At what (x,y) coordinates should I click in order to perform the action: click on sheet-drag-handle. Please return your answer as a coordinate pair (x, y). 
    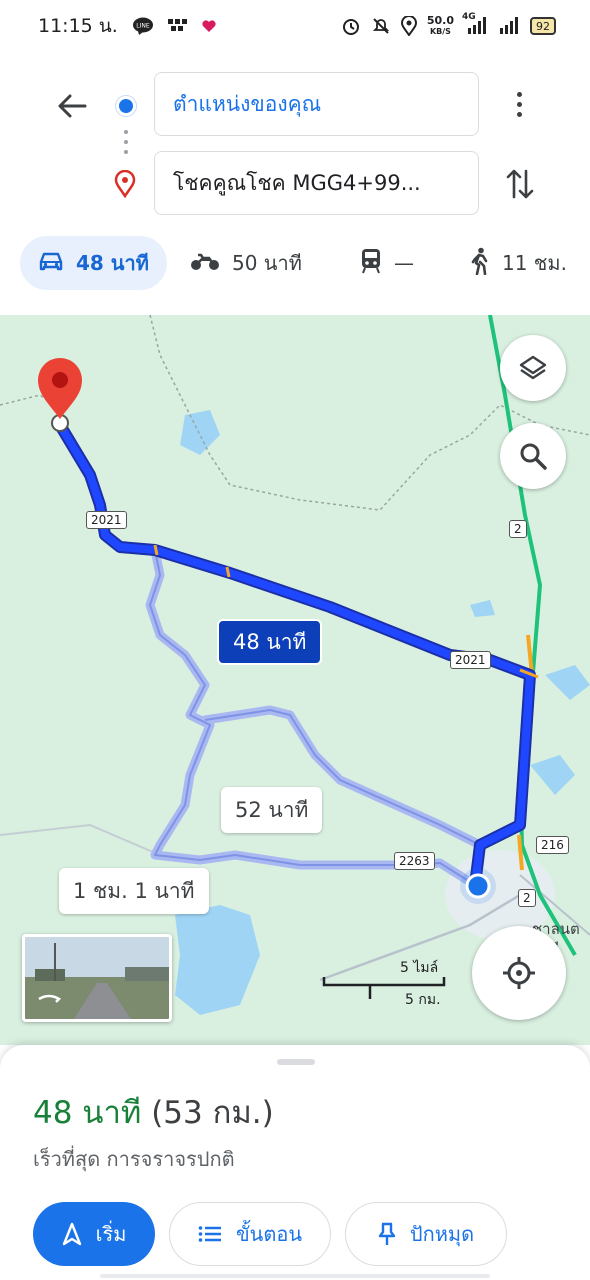
    Looking at the image, I should click on (296, 1062).